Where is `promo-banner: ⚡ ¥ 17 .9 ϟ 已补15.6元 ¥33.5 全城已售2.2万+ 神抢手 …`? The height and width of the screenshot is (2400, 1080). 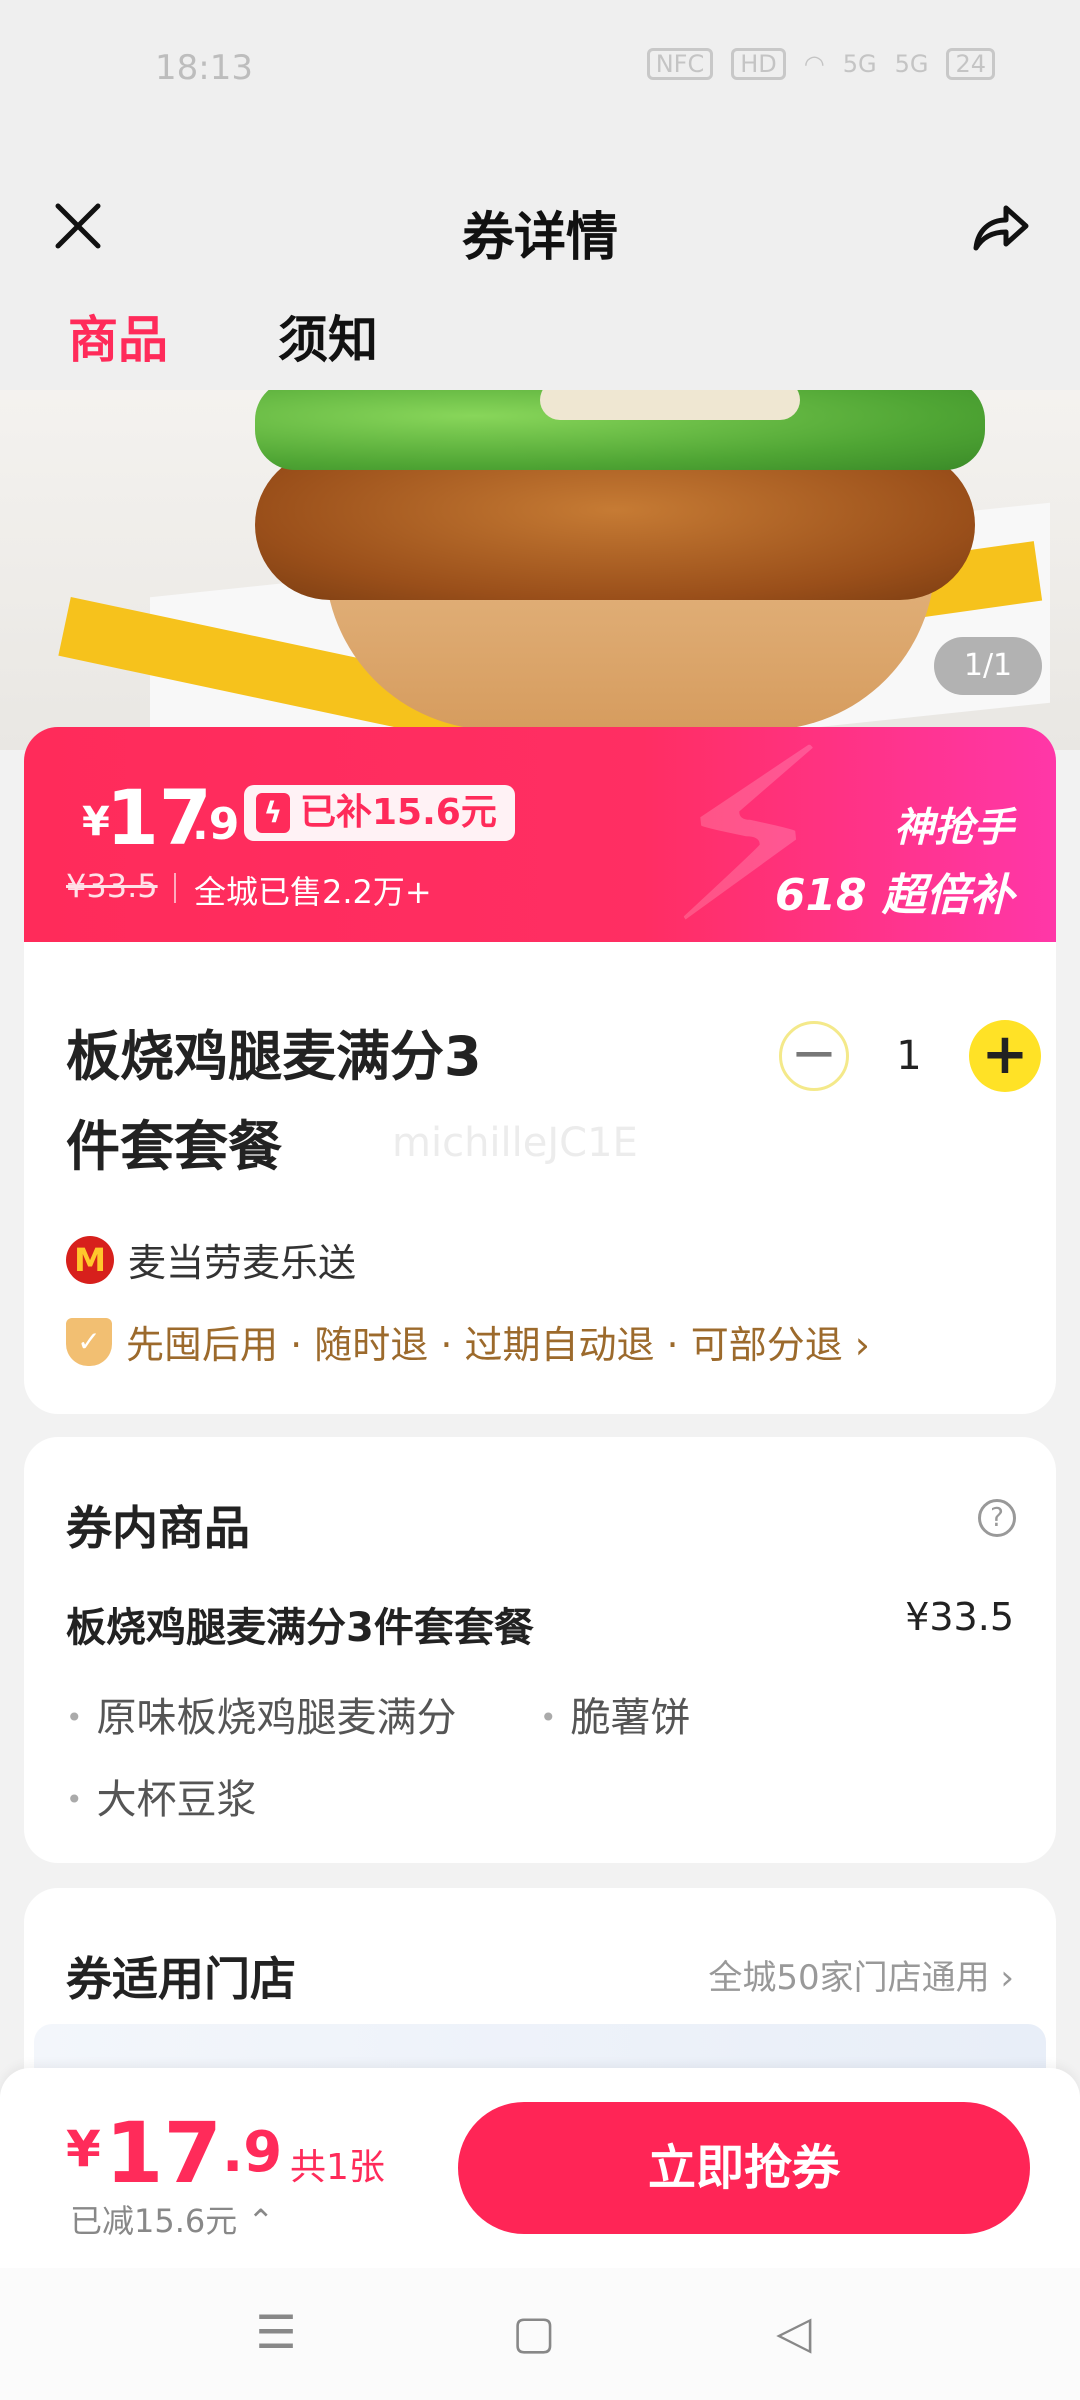
promo-banner: ⚡ ¥ 17 .9 ϟ 已补15.6元 ¥33.5 全城已售2.2万+ 神抢手 … is located at coordinates (540, 834).